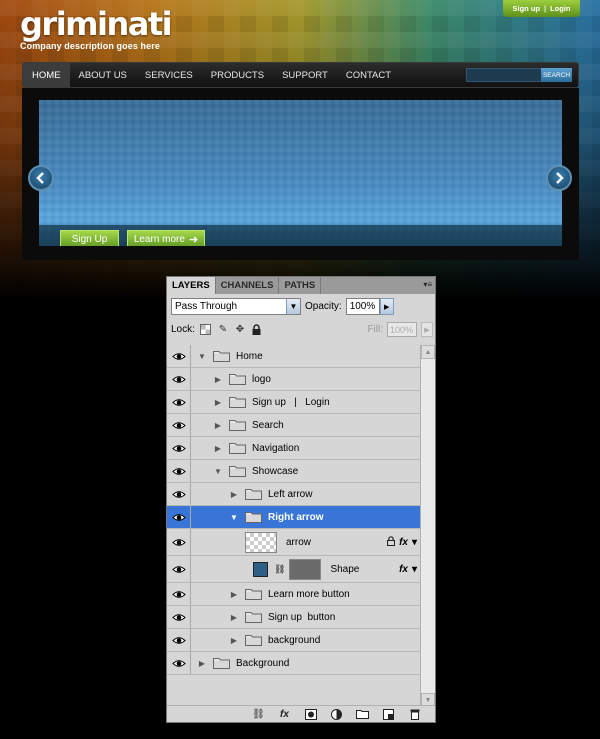  I want to click on lock-all-icon, so click(257, 330).